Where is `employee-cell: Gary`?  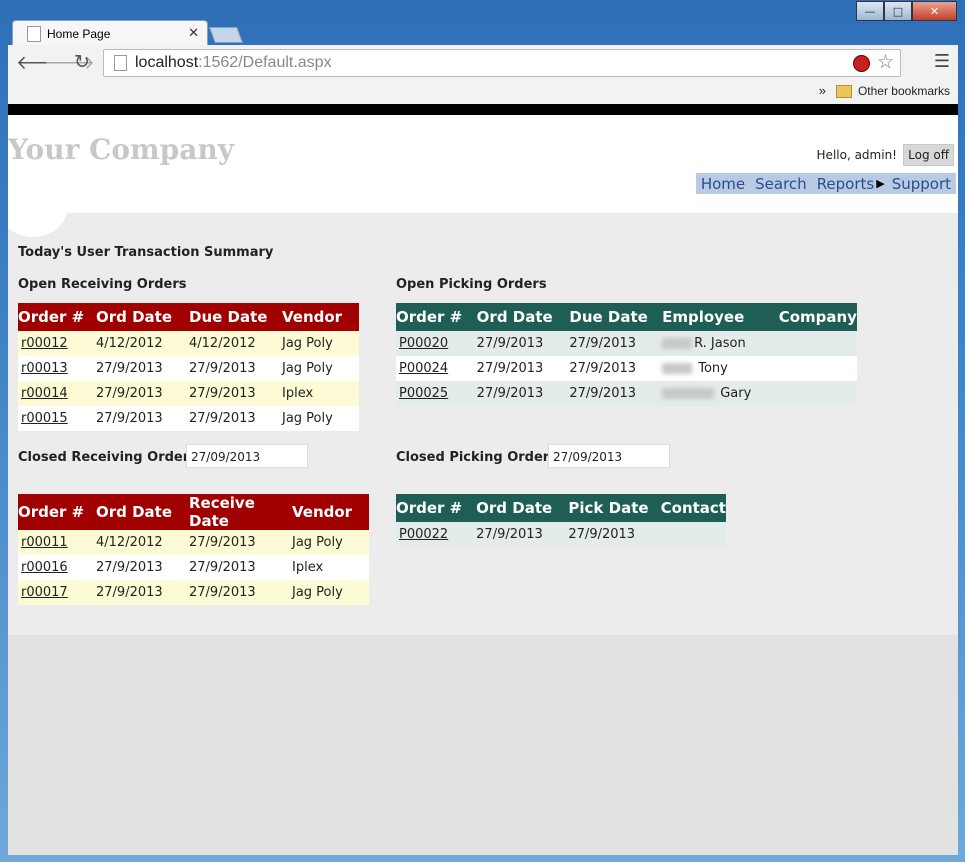
employee-cell: Gary is located at coordinates (720, 393).